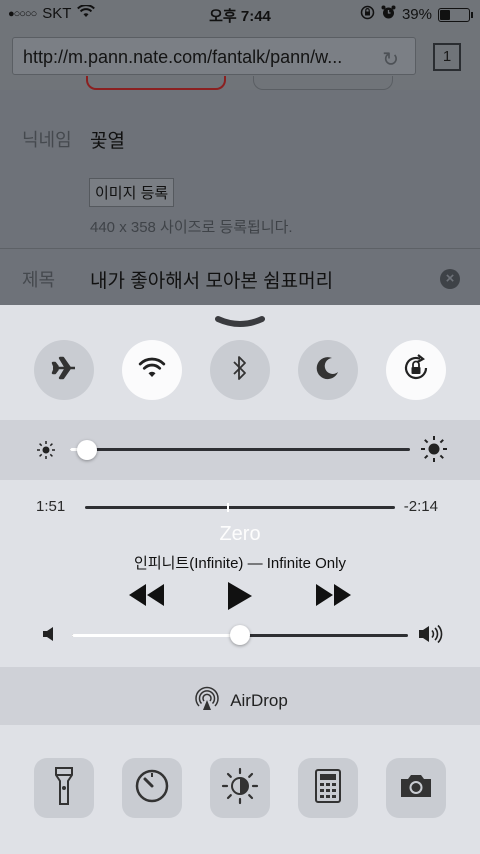  I want to click on airplane-mode-toggle, so click(64, 370).